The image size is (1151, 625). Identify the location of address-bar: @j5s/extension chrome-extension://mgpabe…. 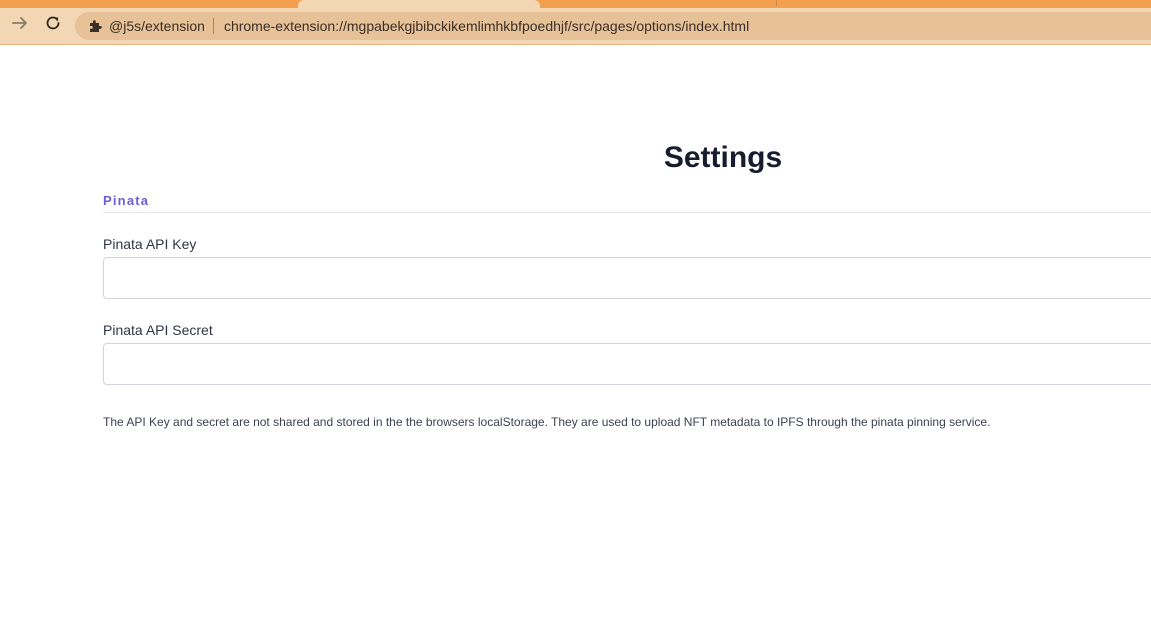
(613, 26).